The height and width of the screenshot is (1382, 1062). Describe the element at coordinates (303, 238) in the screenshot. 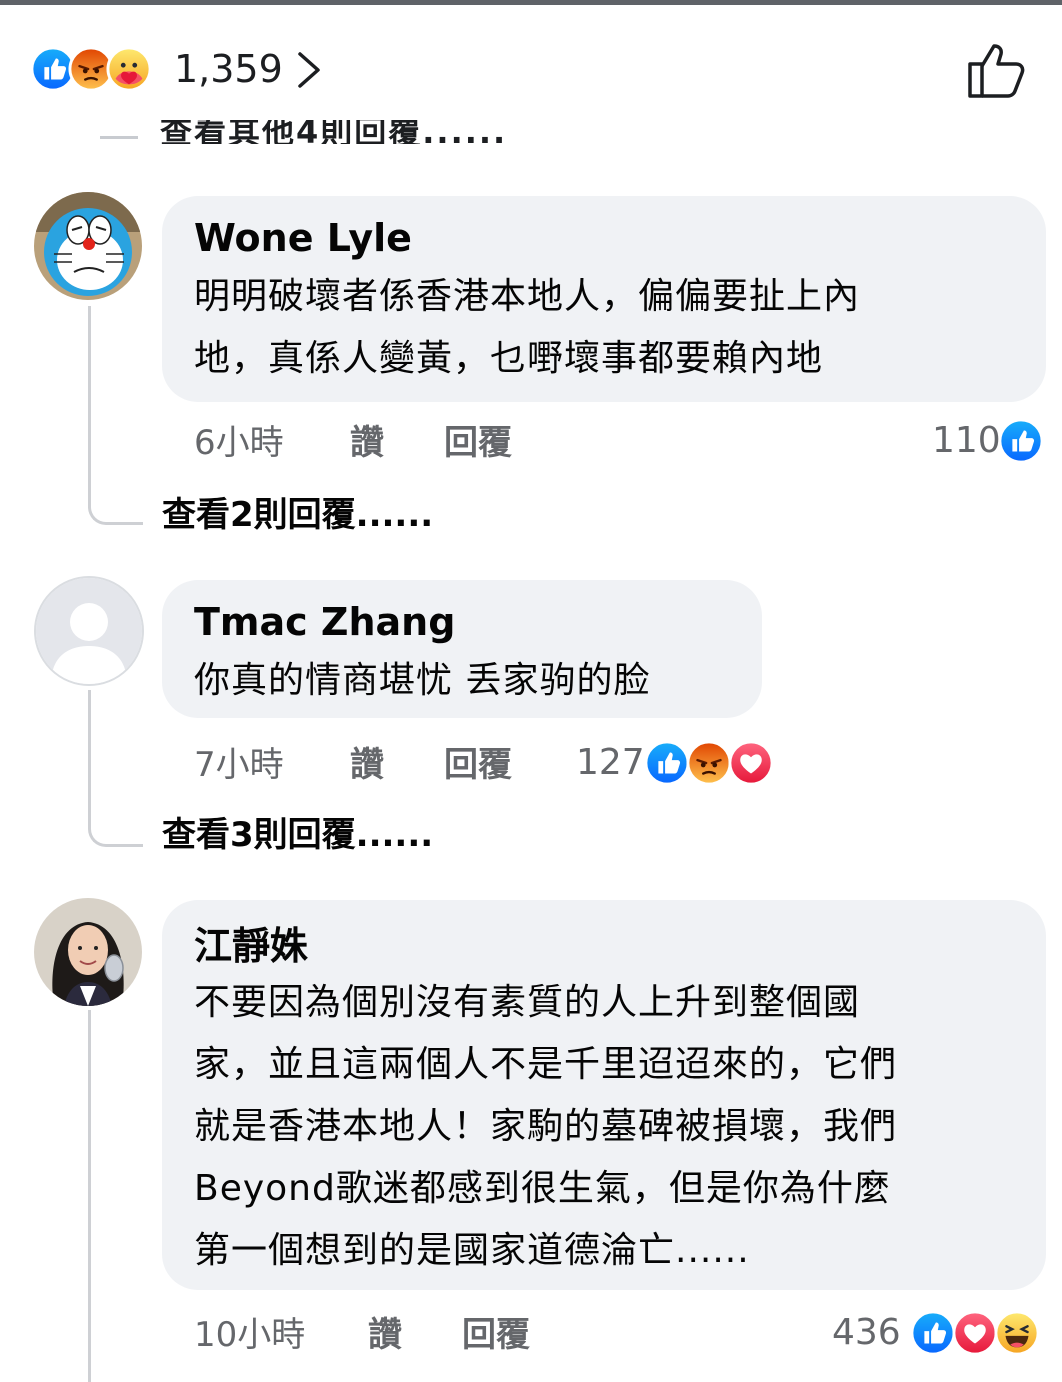

I see `comment-author: Wone Lyle` at that location.